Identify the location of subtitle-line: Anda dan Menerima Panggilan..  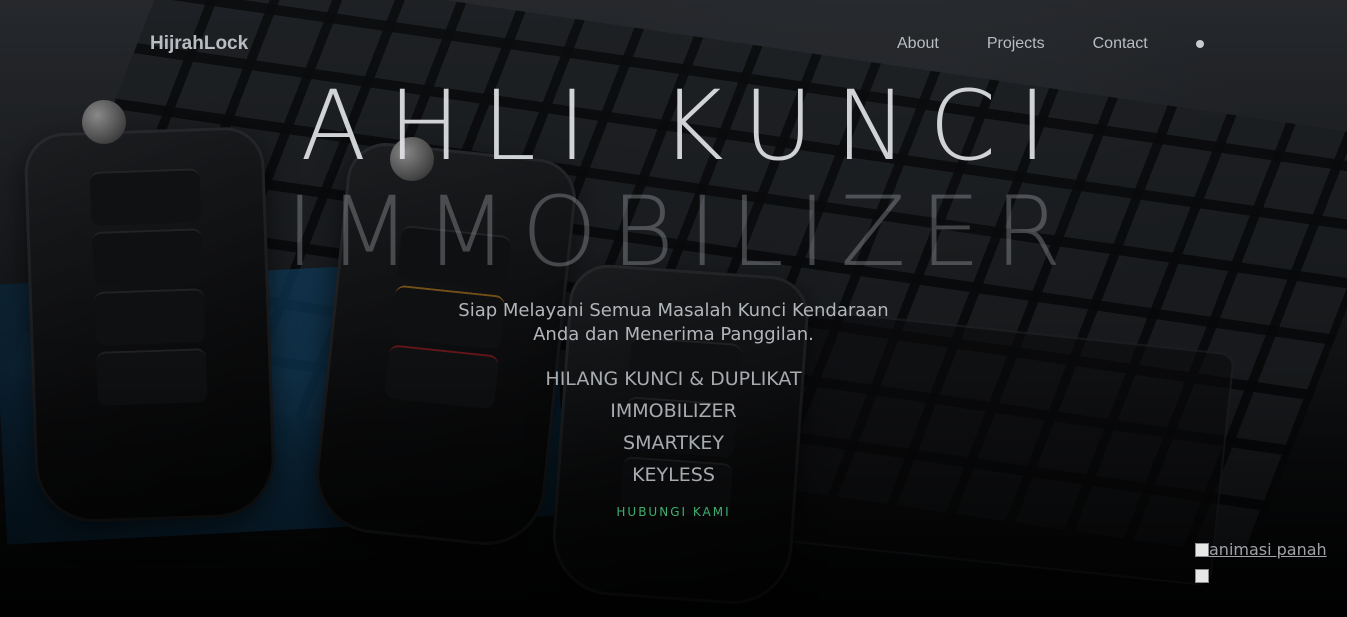
(673, 334).